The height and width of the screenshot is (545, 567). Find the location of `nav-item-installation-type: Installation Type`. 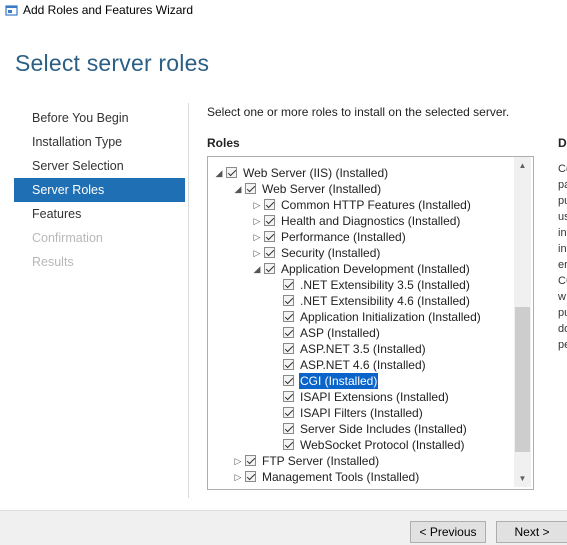

nav-item-installation-type: Installation Type is located at coordinates (99, 142).